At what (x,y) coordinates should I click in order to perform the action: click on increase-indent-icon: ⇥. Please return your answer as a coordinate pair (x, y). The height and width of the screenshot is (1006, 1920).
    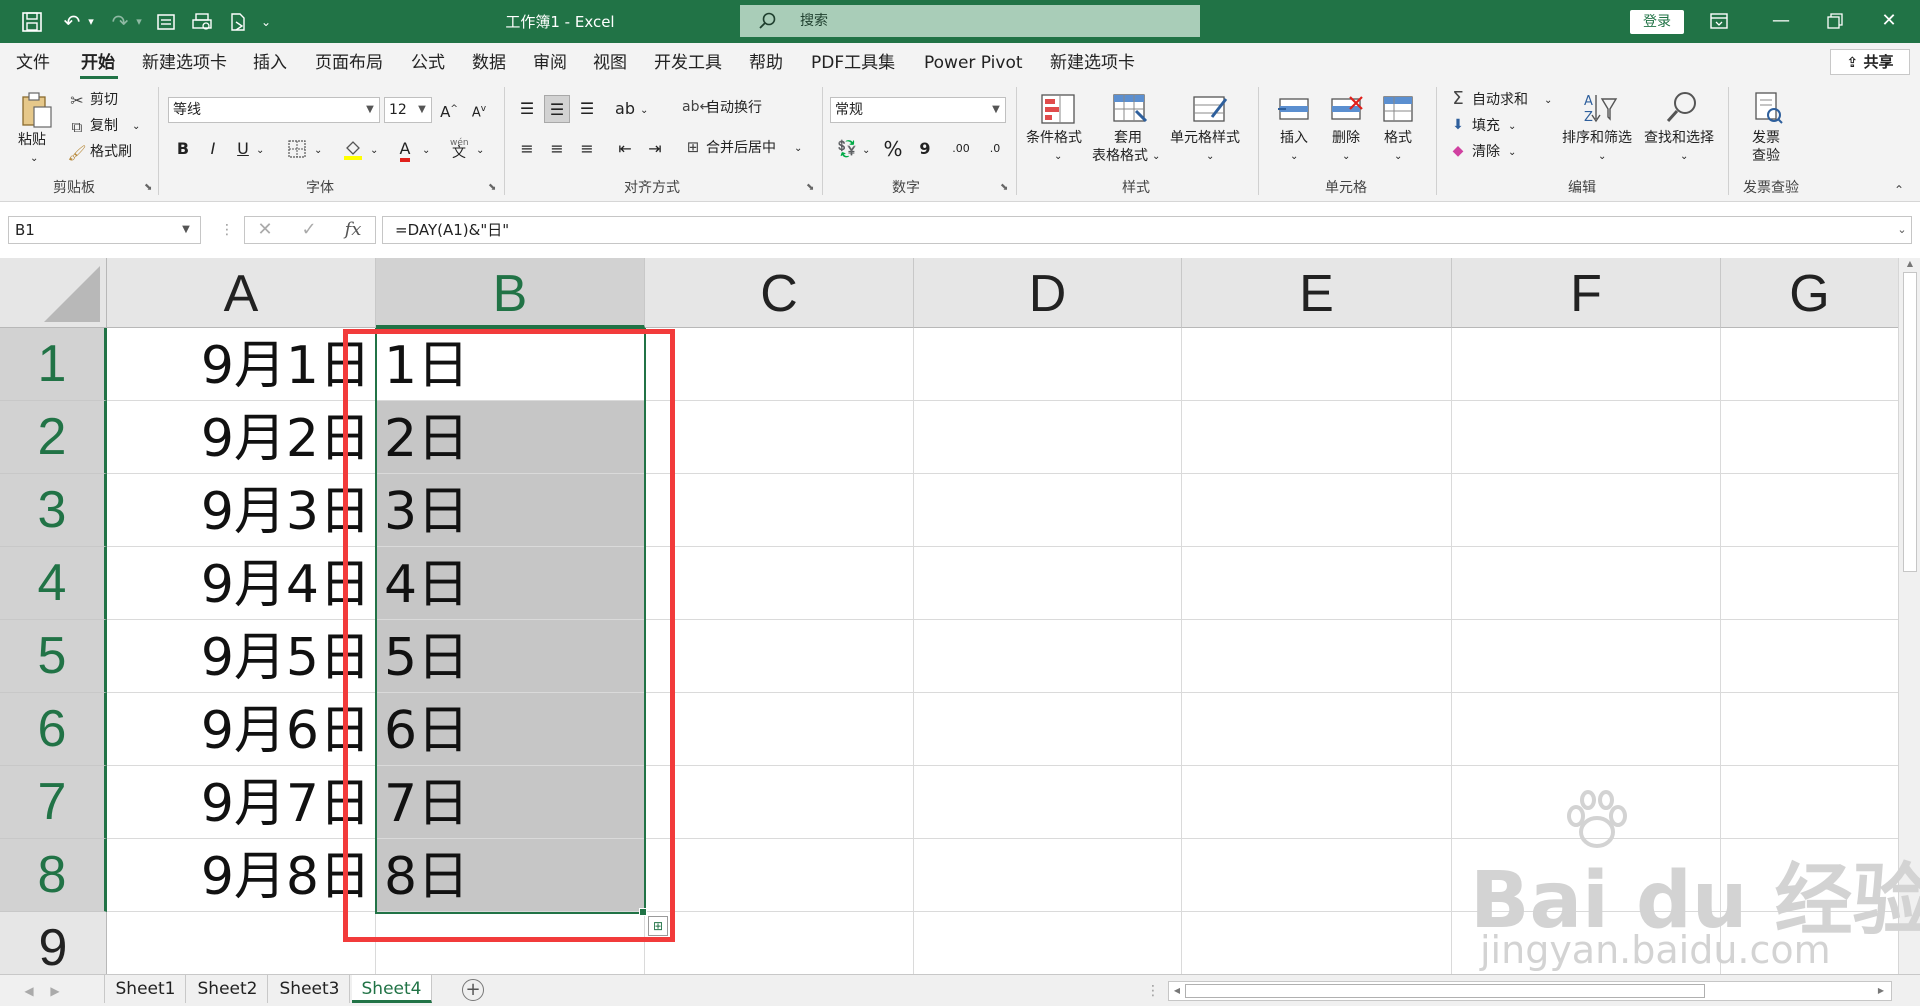
    Looking at the image, I should click on (655, 149).